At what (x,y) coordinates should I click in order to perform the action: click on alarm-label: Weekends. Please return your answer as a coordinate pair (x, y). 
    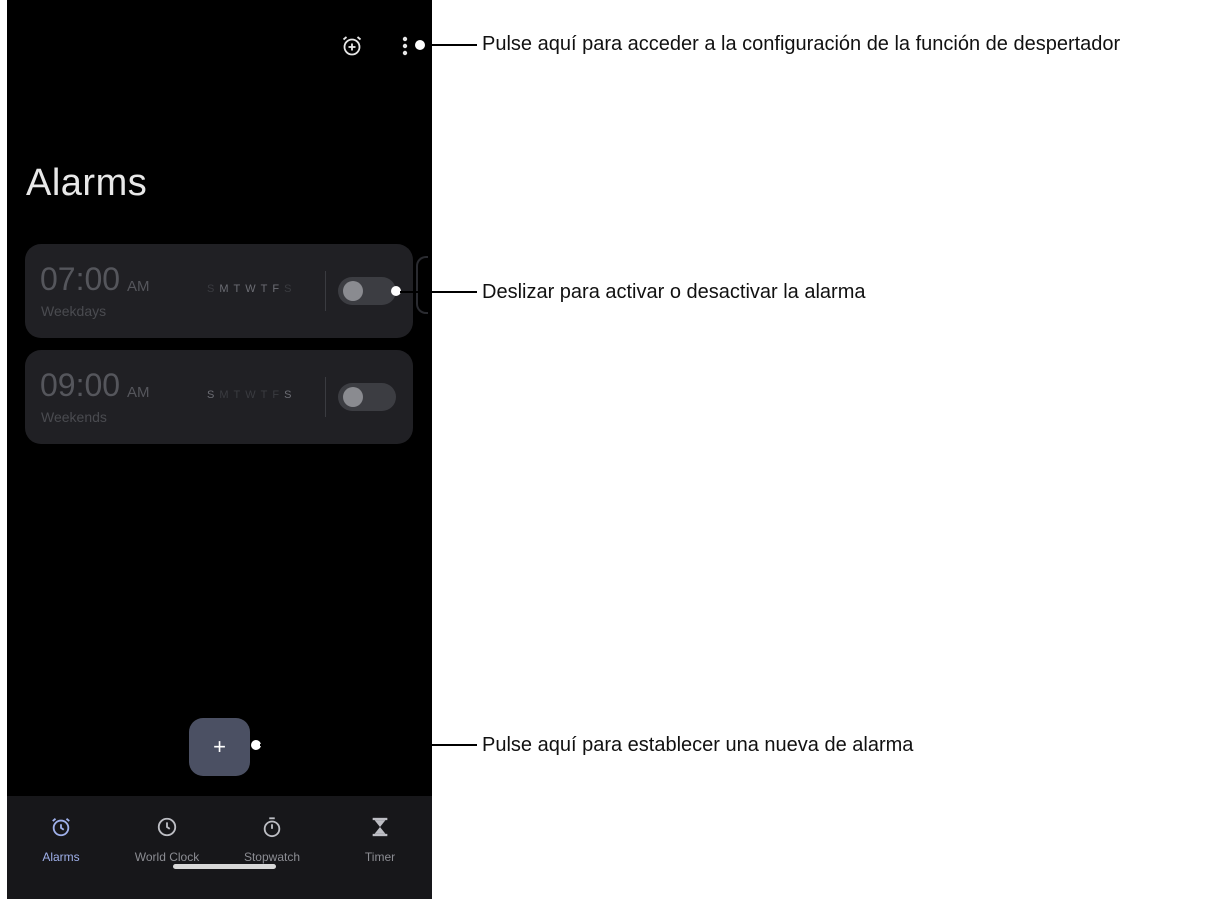
    Looking at the image, I should click on (74, 417).